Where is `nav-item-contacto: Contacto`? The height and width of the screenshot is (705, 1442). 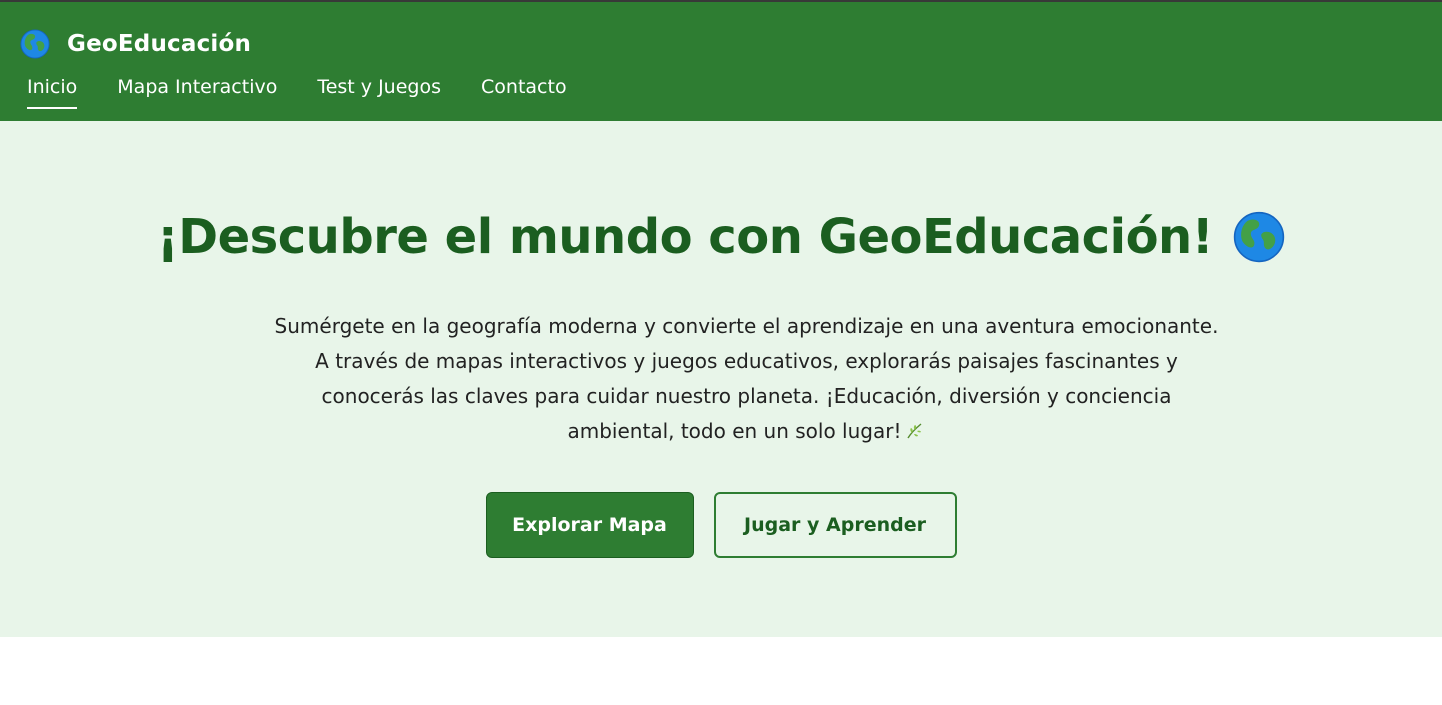 nav-item-contacto: Contacto is located at coordinates (524, 87).